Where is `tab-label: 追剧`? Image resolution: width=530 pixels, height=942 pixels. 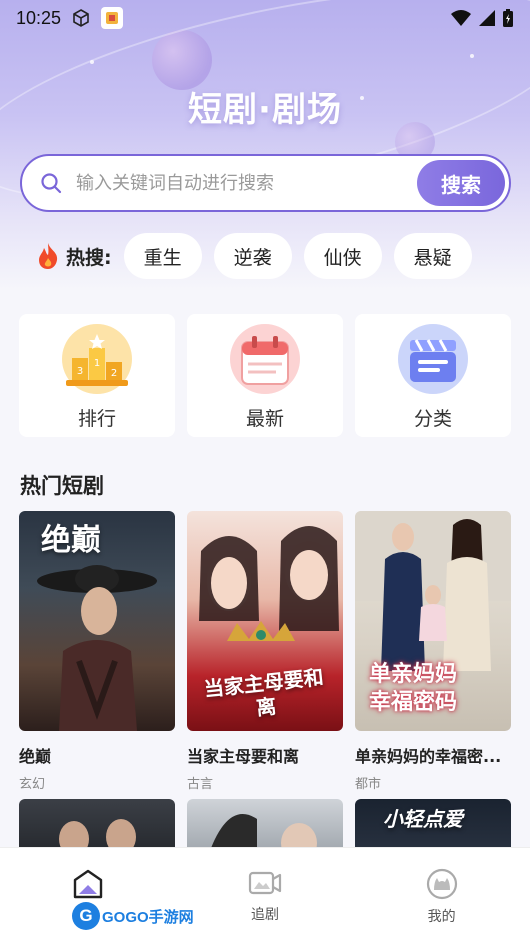
tab-label: 追剧 is located at coordinates (265, 915).